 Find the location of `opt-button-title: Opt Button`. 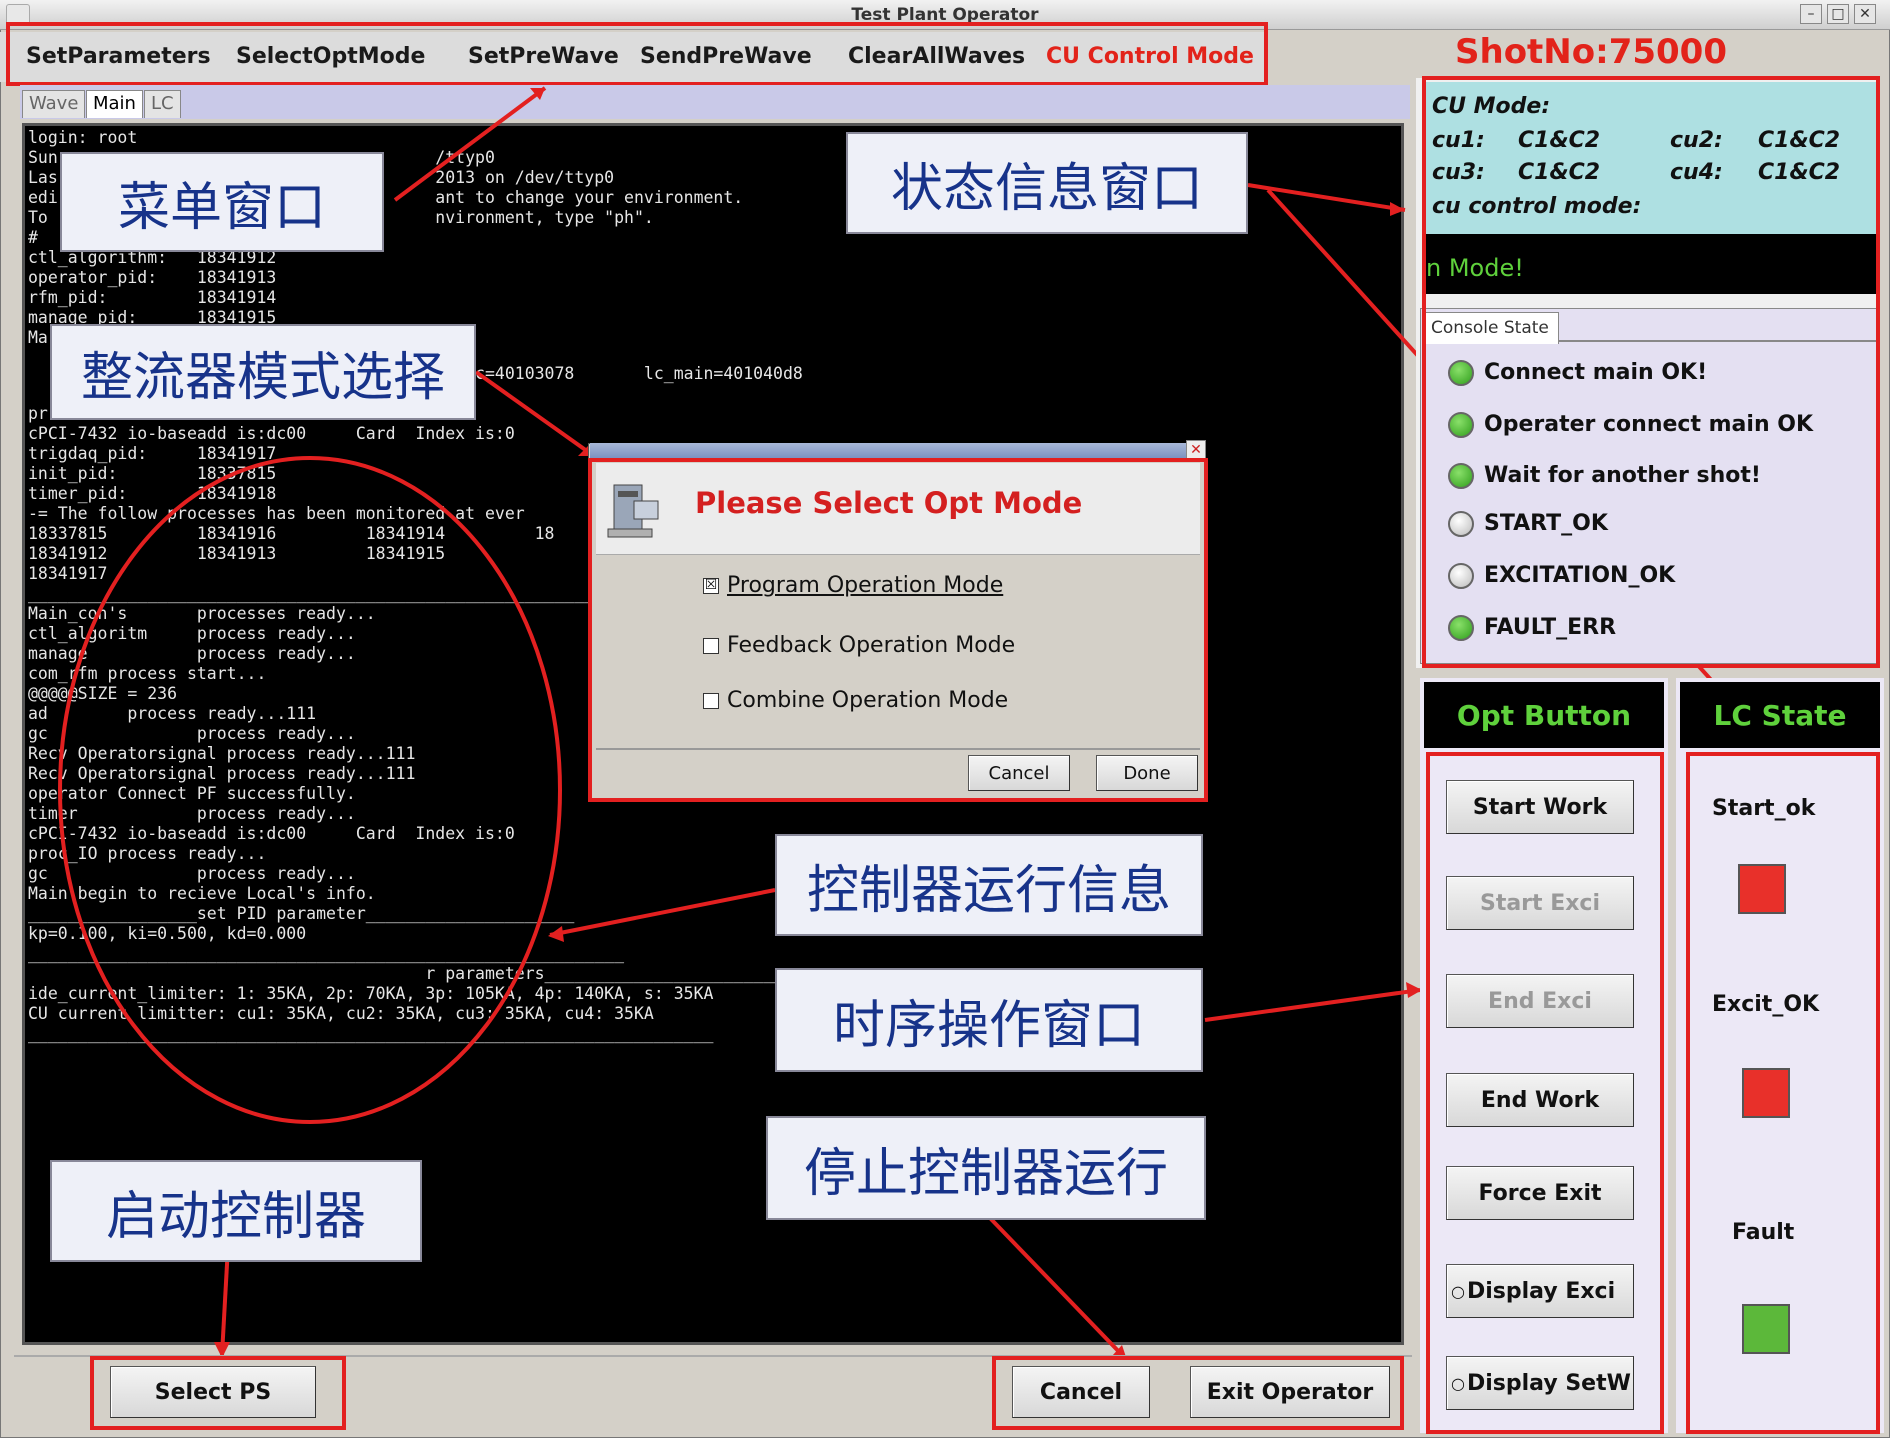

opt-button-title: Opt Button is located at coordinates (1544, 715).